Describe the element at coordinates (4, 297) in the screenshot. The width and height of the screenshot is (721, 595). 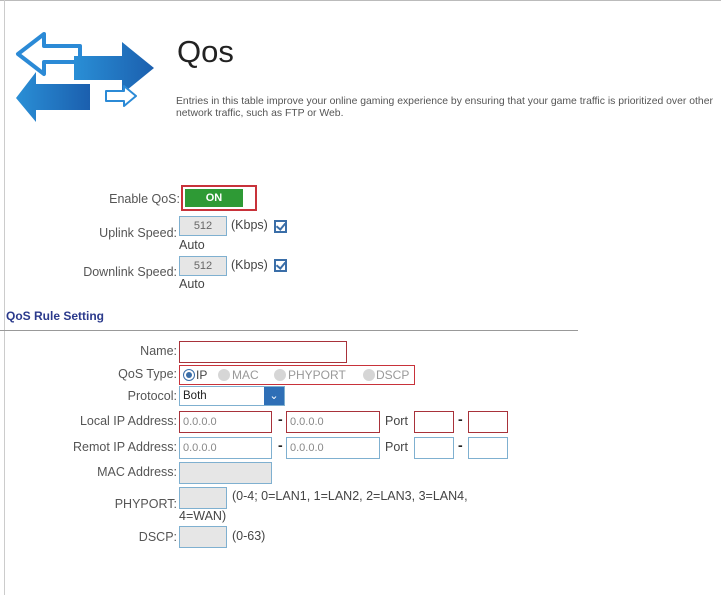
I see `frame-left-border` at that location.